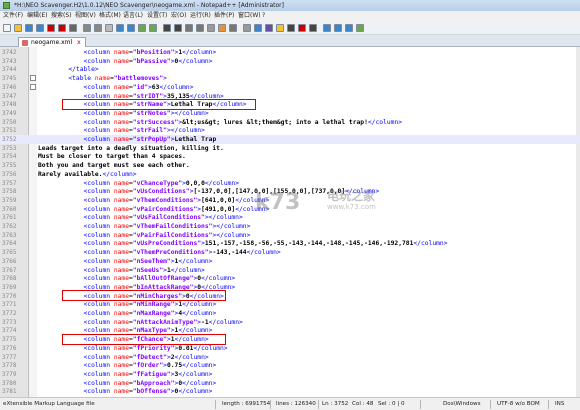 The height and width of the screenshot is (410, 580). What do you see at coordinates (290, 357) in the screenshot?
I see `code-line: 3777 <column name="fDetect">2</column>` at bounding box center [290, 357].